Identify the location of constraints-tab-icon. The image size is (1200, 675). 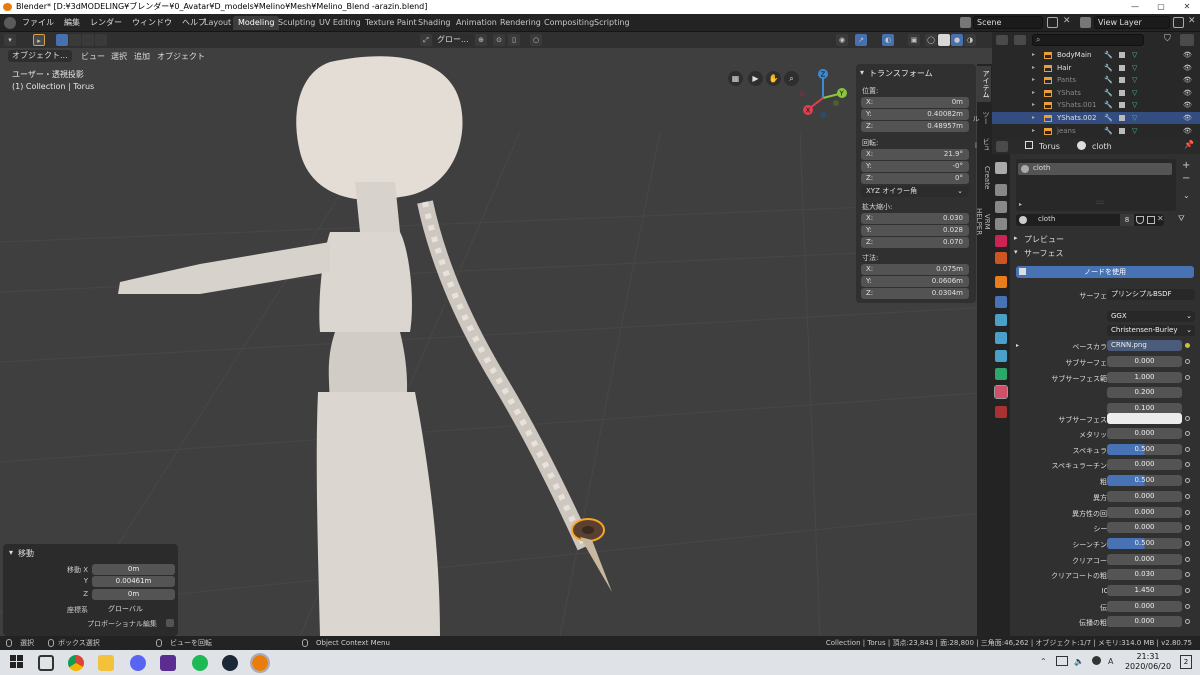
(1001, 356).